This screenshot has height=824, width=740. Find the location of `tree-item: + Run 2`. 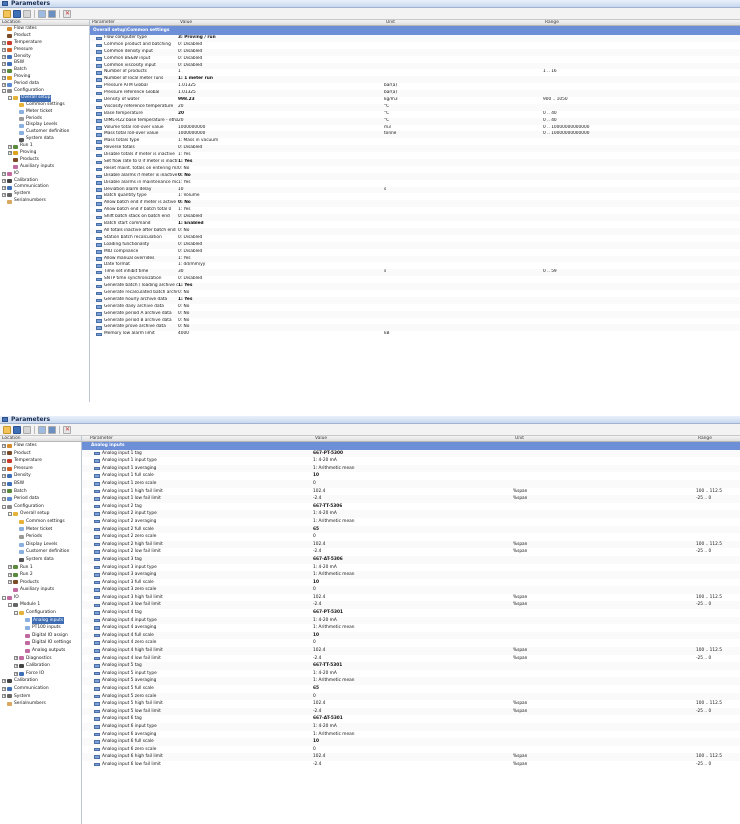

tree-item: + Run 2 is located at coordinates (40, 575).